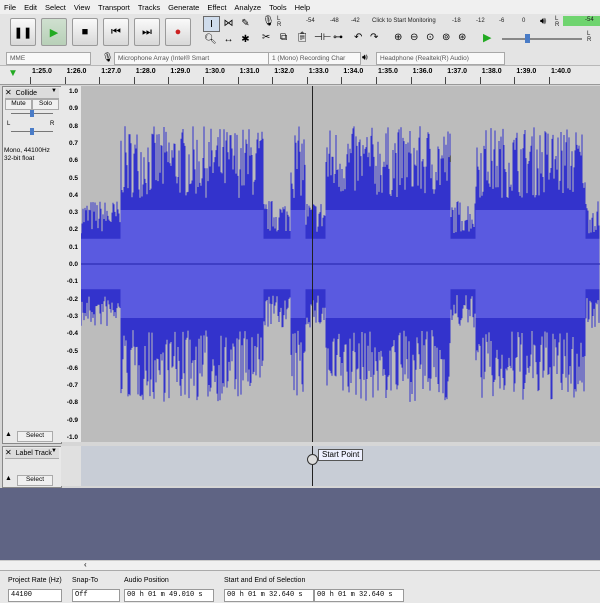 This screenshot has width=600, height=603. I want to click on empty-track-area, so click(300, 524).